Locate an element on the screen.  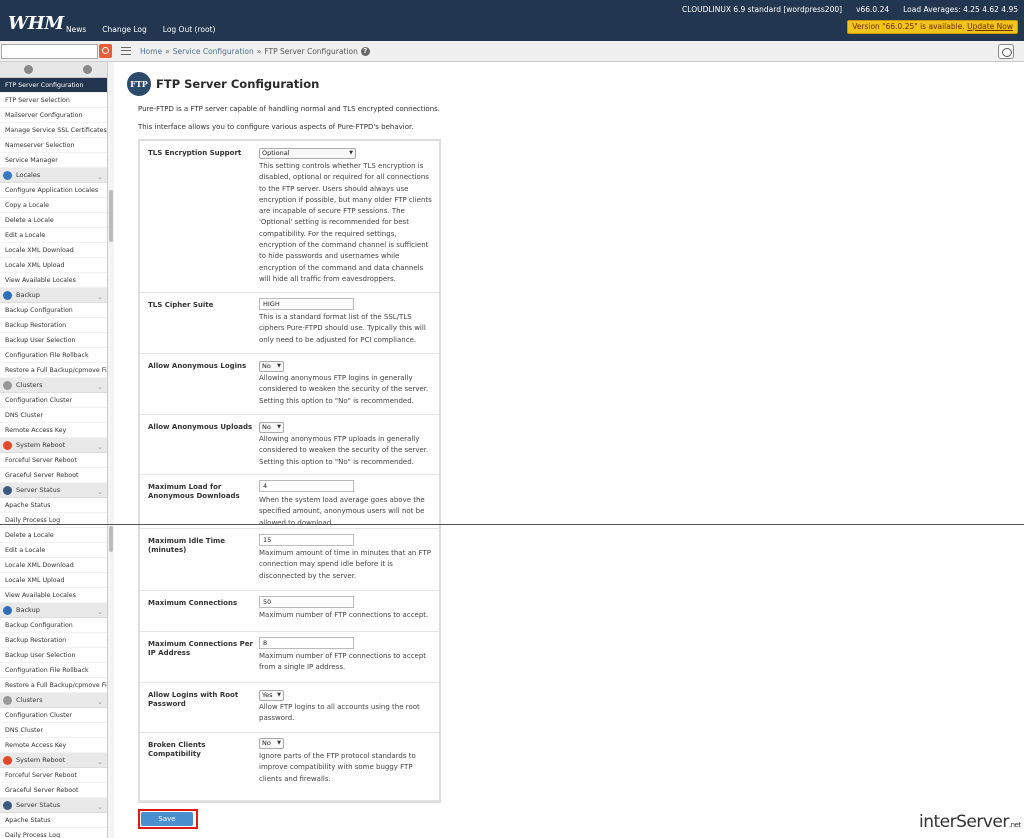
page-title: FTP Server Configuration is located at coordinates (238, 84).